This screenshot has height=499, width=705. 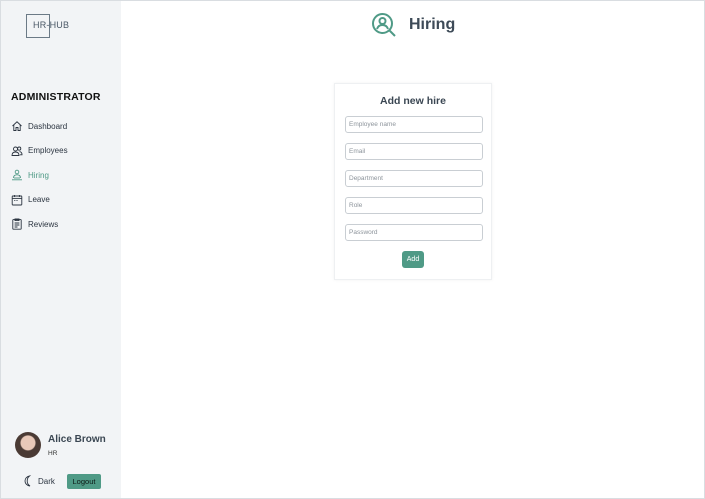 I want to click on sidebar-nav: Dashboard Employees Hiring Leave Reviews, so click(x=63, y=175).